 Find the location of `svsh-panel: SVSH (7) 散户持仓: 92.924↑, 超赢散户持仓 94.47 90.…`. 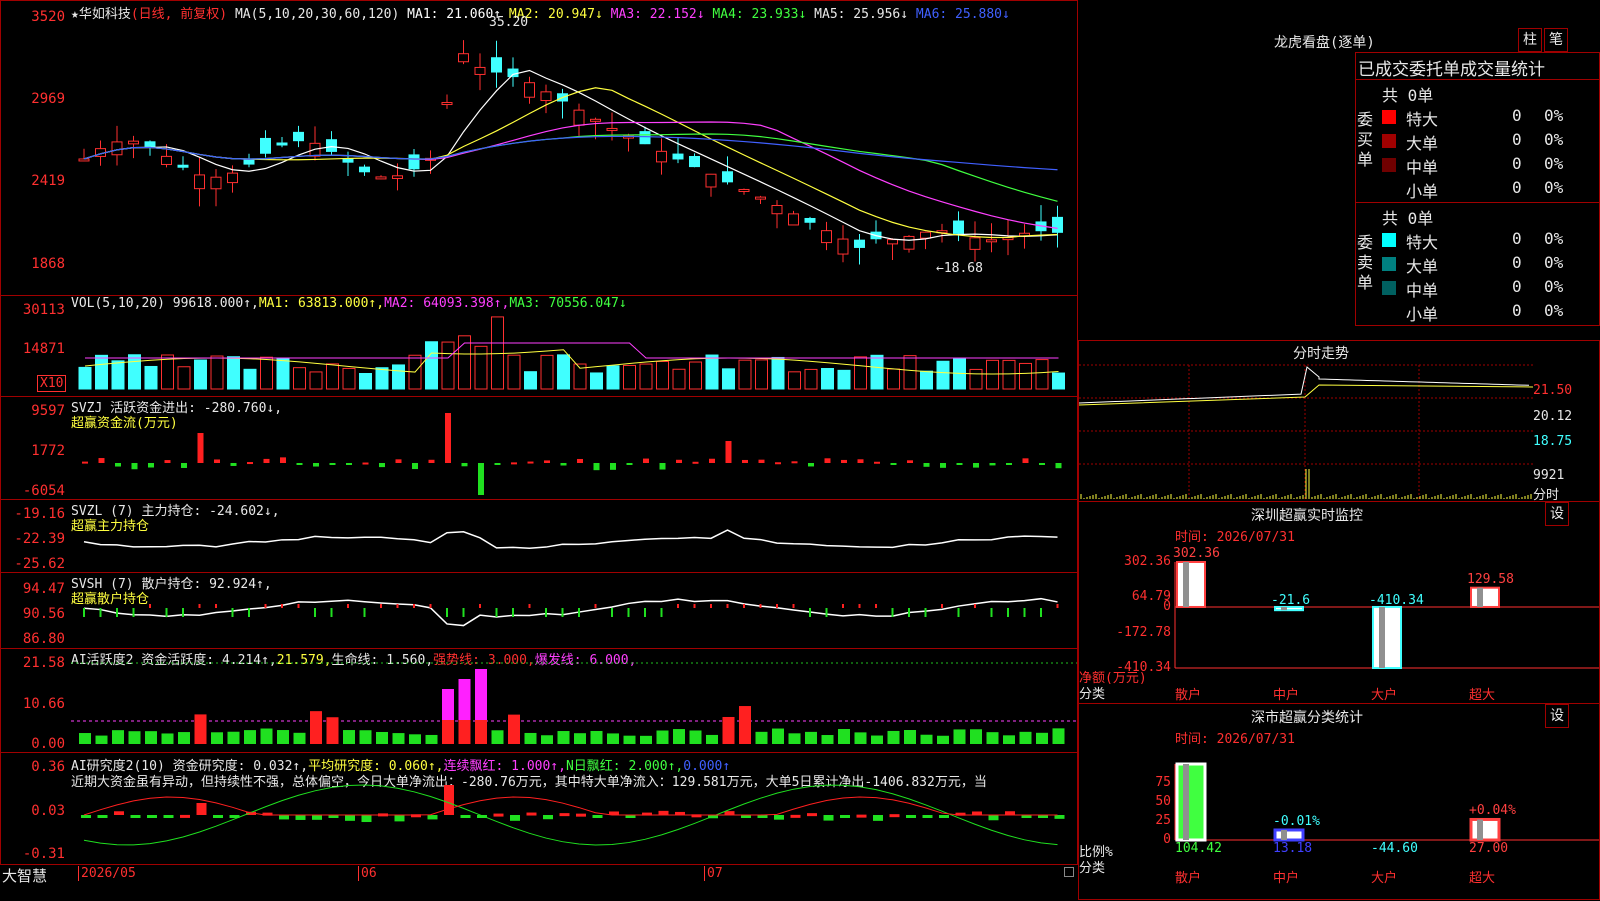

svsh-panel: SVSH (7) 散户持仓: 92.924↑, 超赢散户持仓 94.47 90.… is located at coordinates (539, 610).